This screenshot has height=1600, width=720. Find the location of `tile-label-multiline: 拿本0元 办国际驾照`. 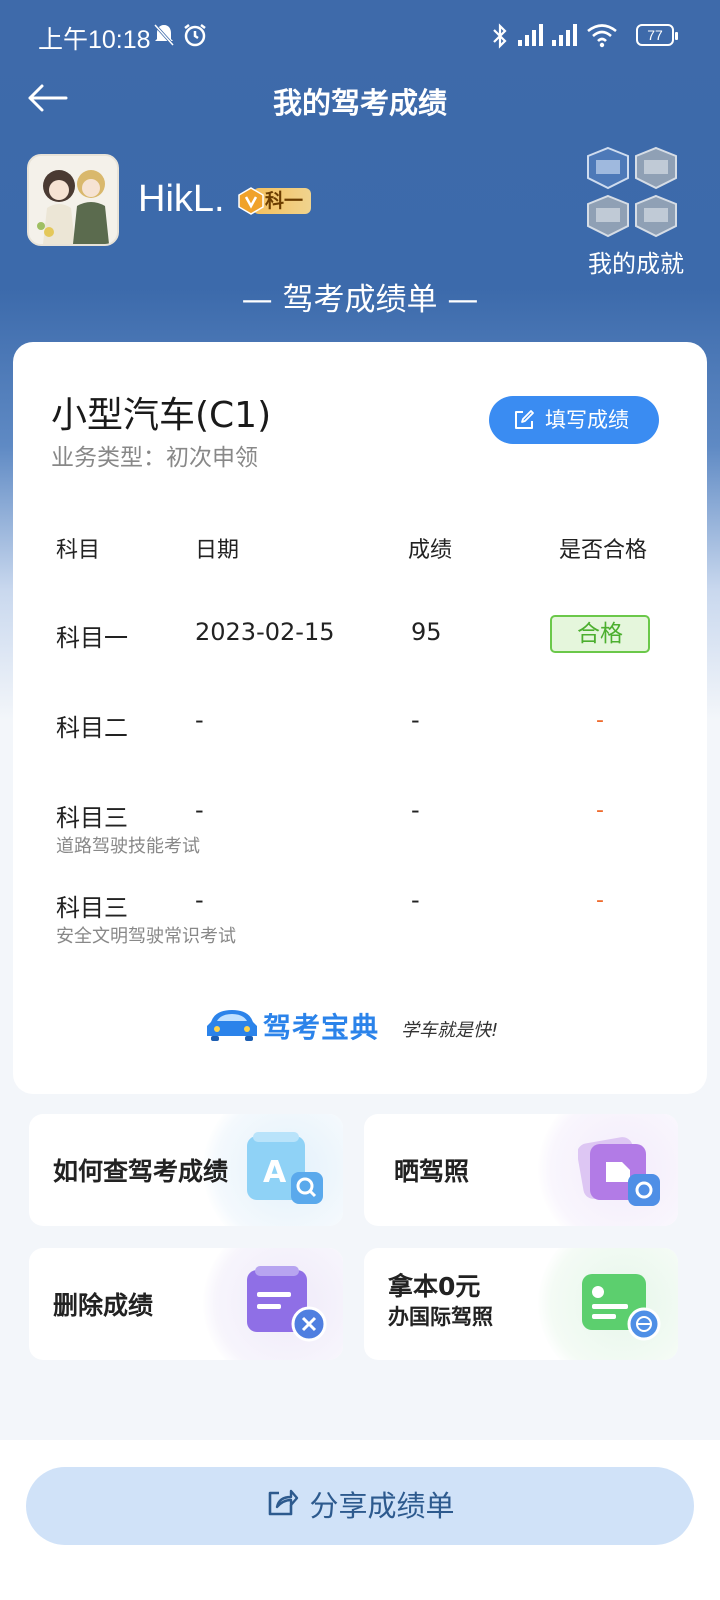

tile-label-multiline: 拿本0元 办国际驾照 is located at coordinates (440, 1302).